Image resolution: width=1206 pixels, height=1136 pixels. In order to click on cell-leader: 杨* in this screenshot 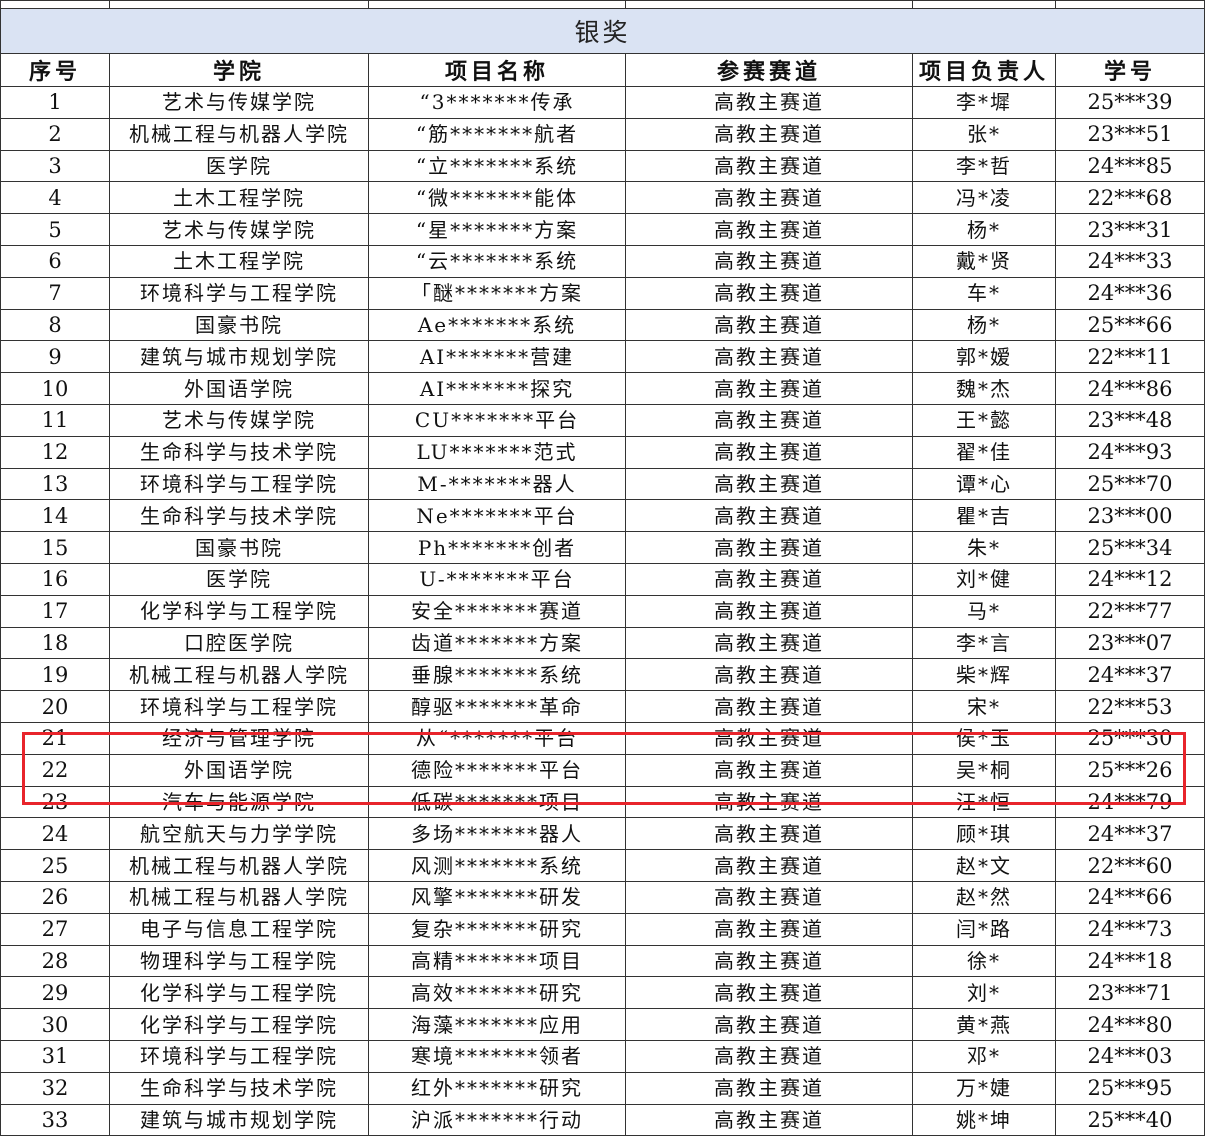, I will do `click(984, 229)`.